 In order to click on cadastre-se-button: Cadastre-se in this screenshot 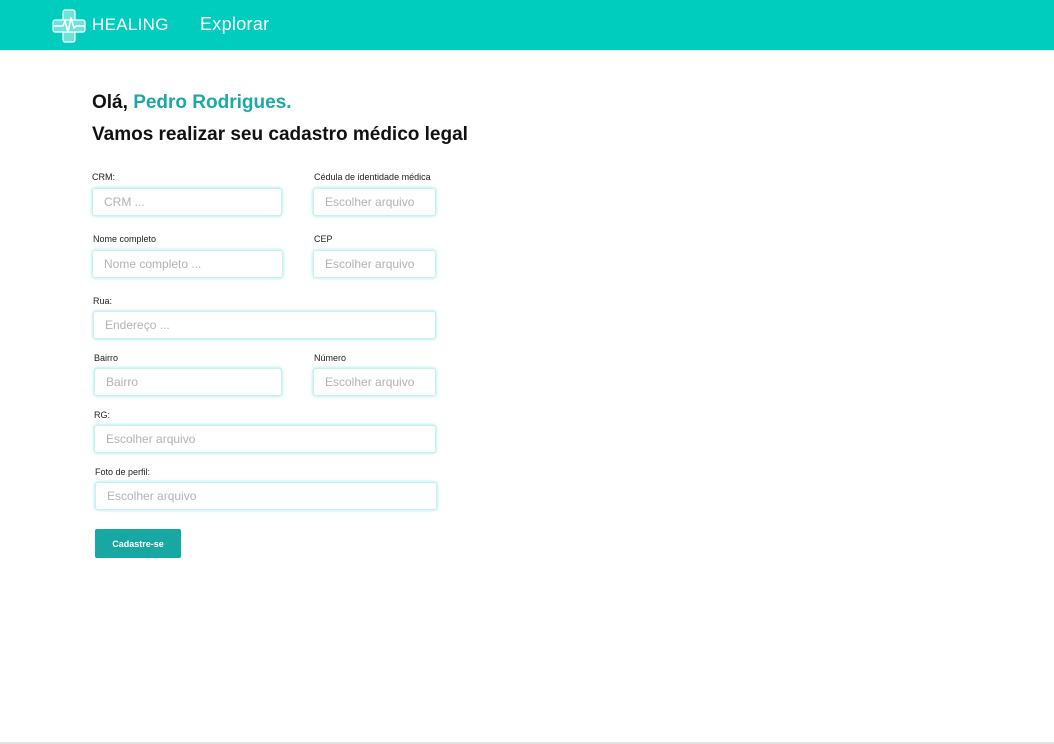, I will do `click(138, 543)`.